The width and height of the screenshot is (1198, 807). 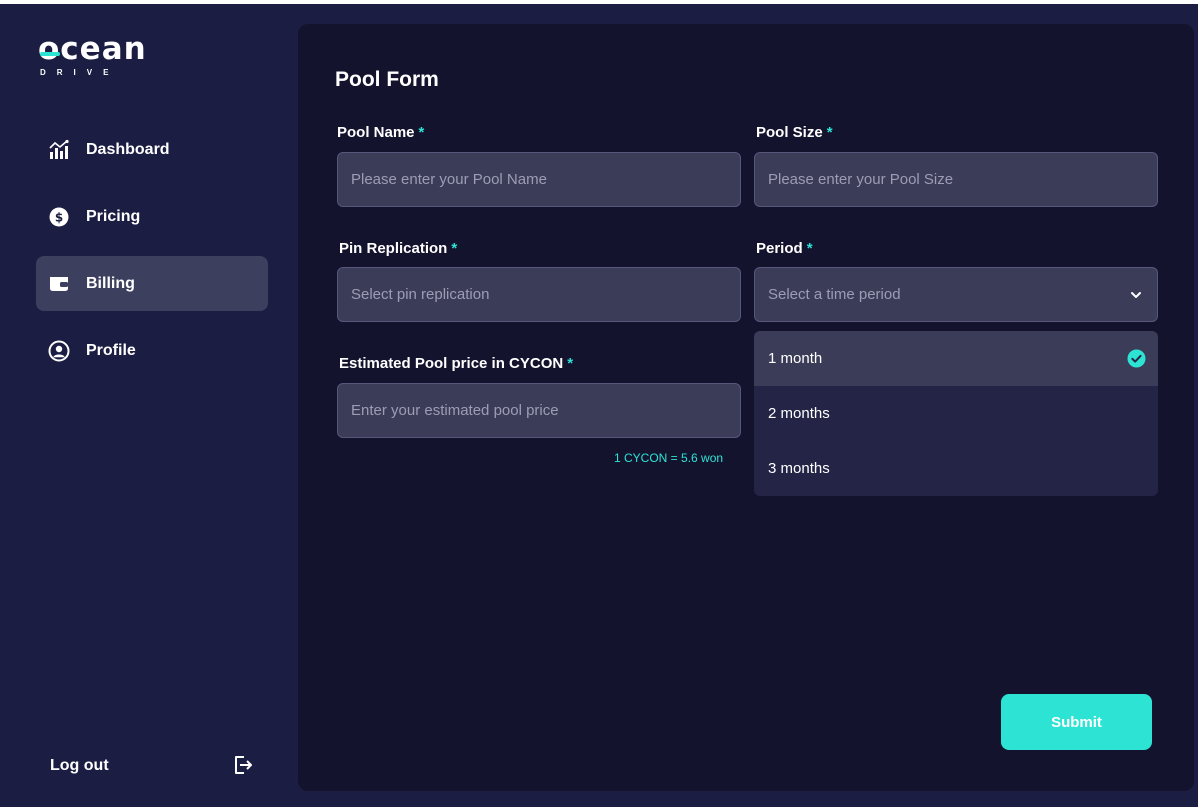 I want to click on logout-button: Log out, so click(x=155, y=766).